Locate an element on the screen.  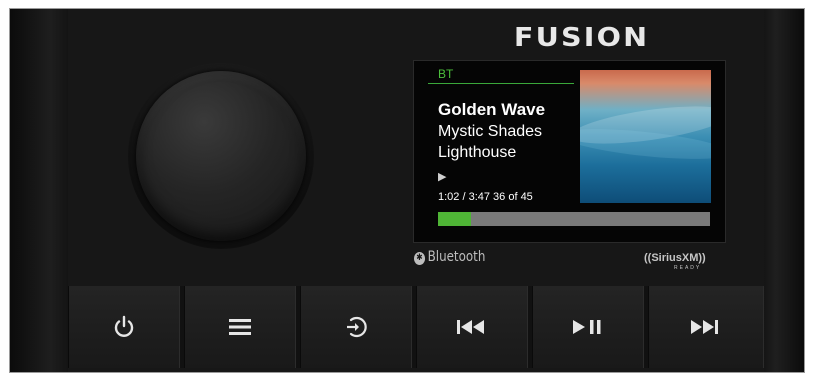
source-button is located at coordinates (356, 327).